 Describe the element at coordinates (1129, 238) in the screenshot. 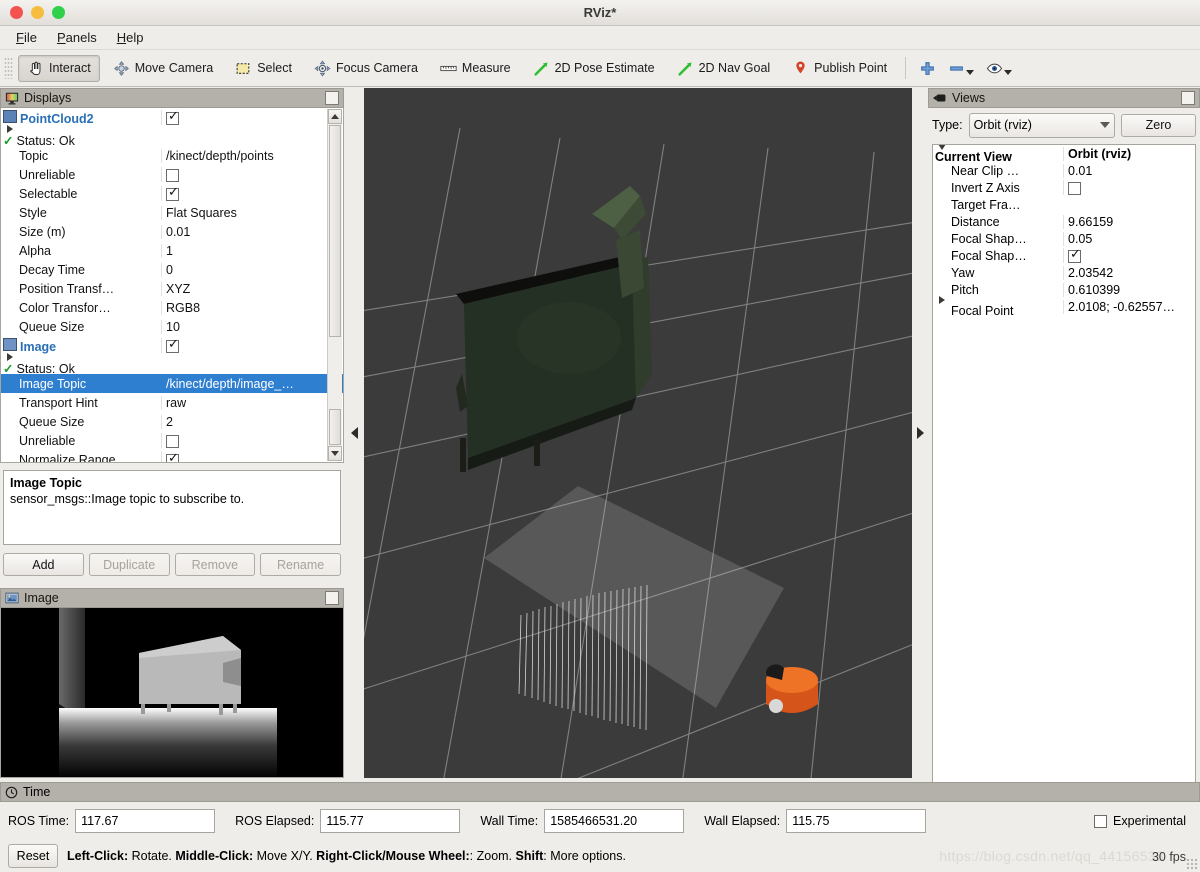

I see `view-property-value-cell: 0.05` at that location.